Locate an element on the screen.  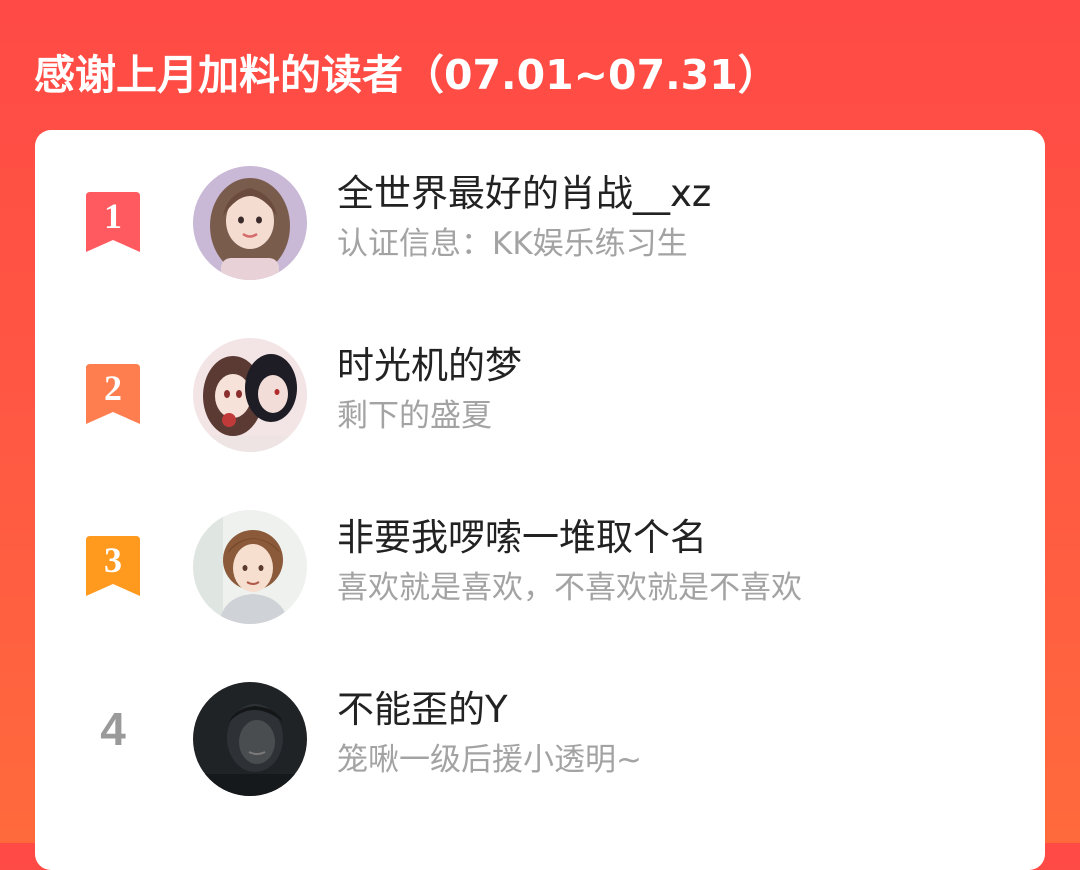
list-item: 1 全世界最好的肖战__xz 认证信息：KK娱乐练习生 is located at coordinates (540, 226).